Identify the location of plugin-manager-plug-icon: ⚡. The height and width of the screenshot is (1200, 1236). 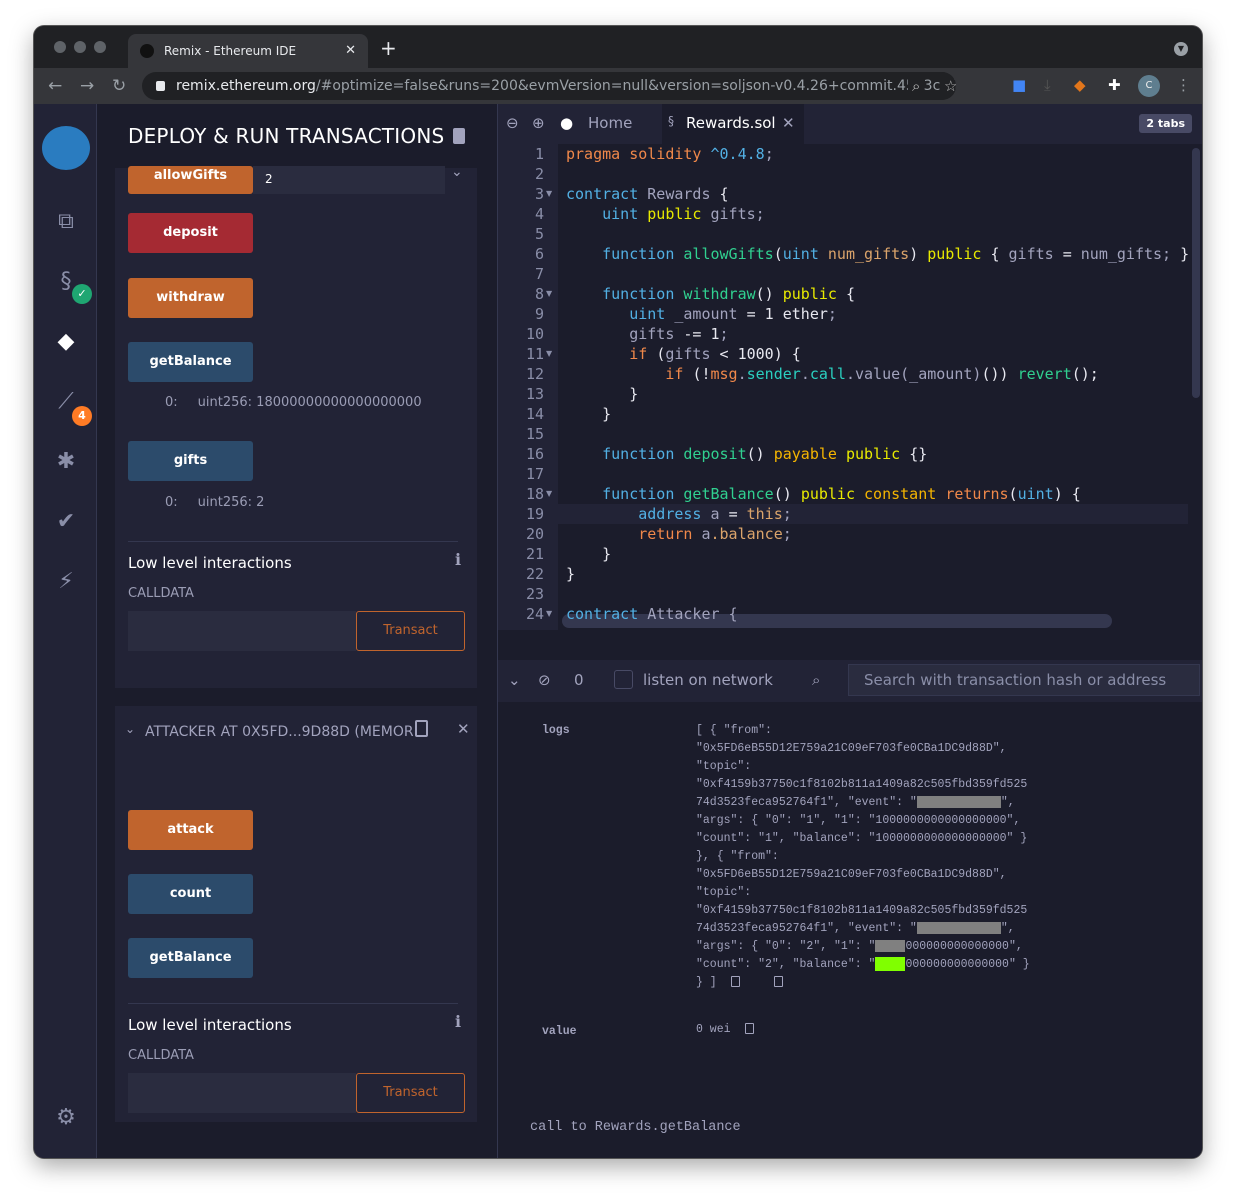
(66, 582).